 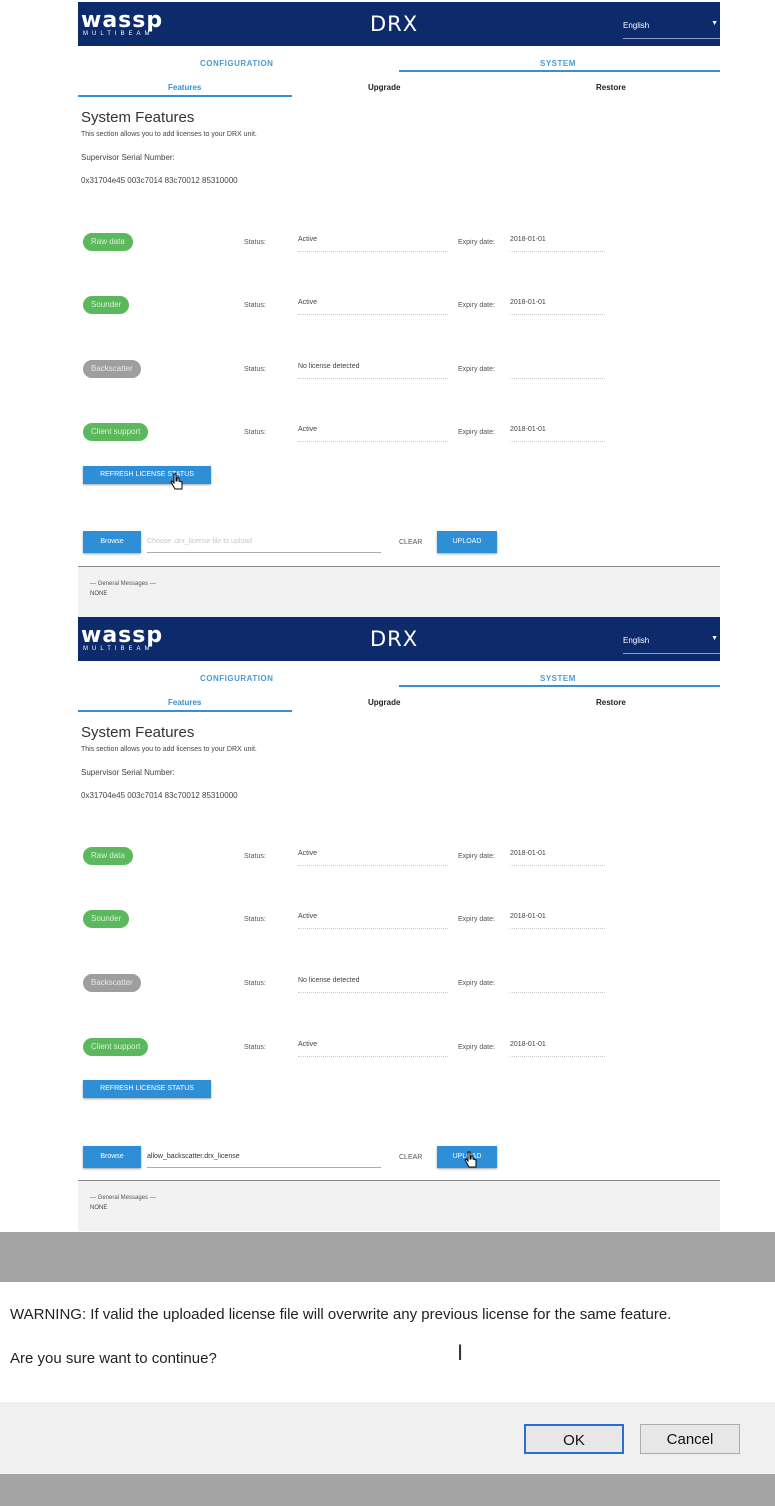 I want to click on dialog-title-bar, so click(x=387, y=1257).